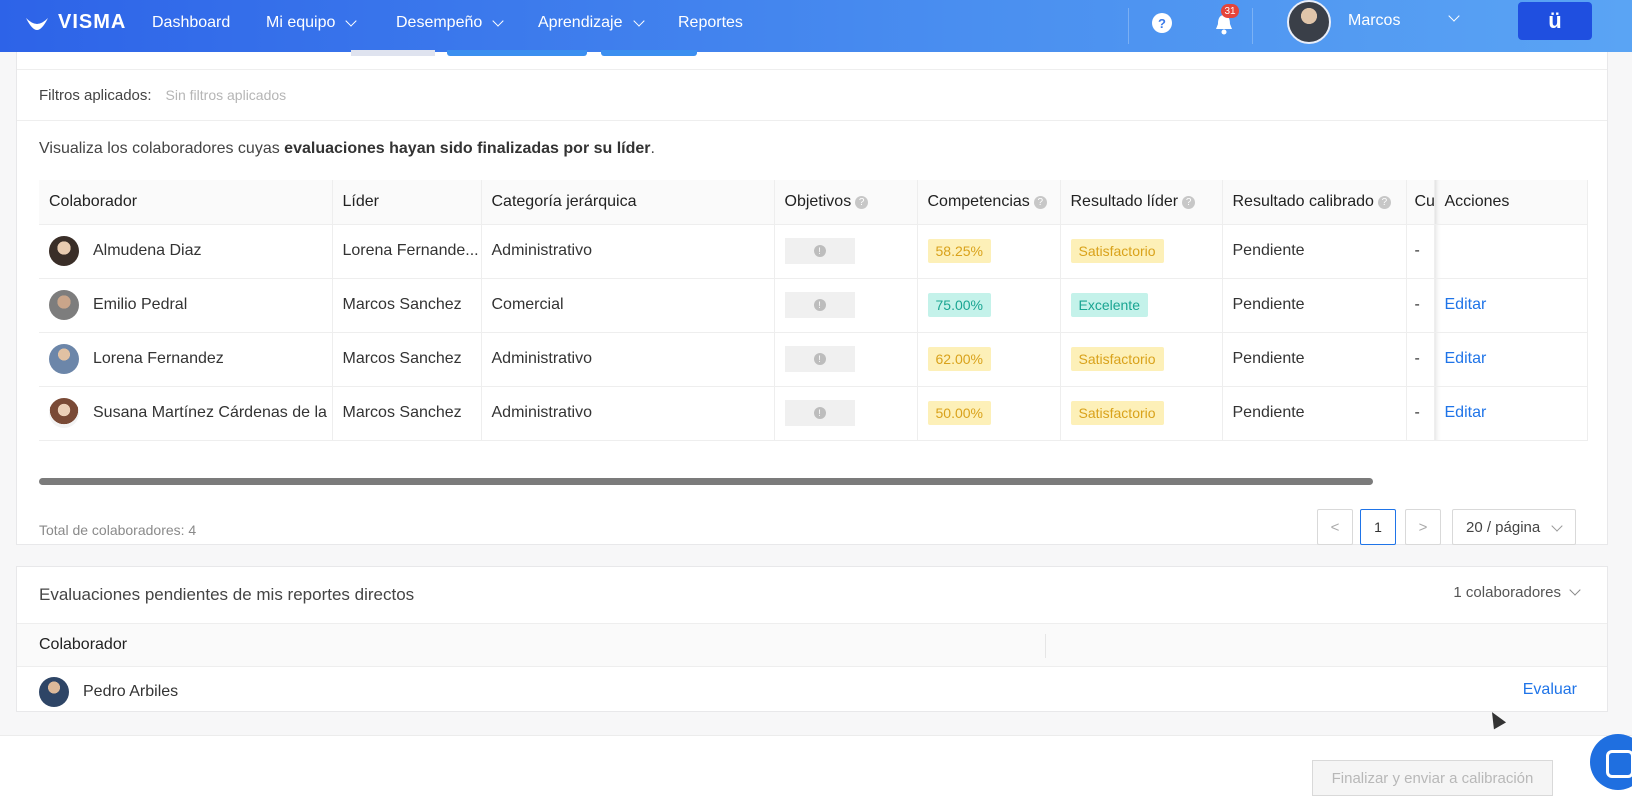 The image size is (1632, 800). Describe the element at coordinates (226, 95) in the screenshot. I see `filters-value: Sin filtros aplicados` at that location.